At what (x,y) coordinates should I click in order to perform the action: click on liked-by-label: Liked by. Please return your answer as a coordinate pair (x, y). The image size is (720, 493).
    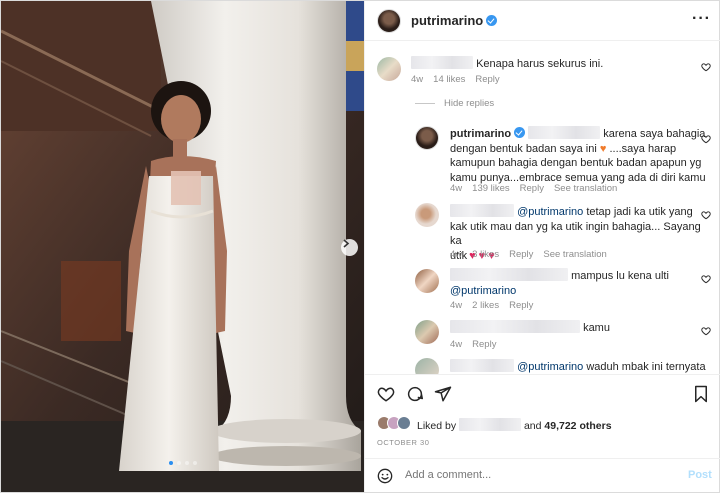
    Looking at the image, I should click on (437, 426).